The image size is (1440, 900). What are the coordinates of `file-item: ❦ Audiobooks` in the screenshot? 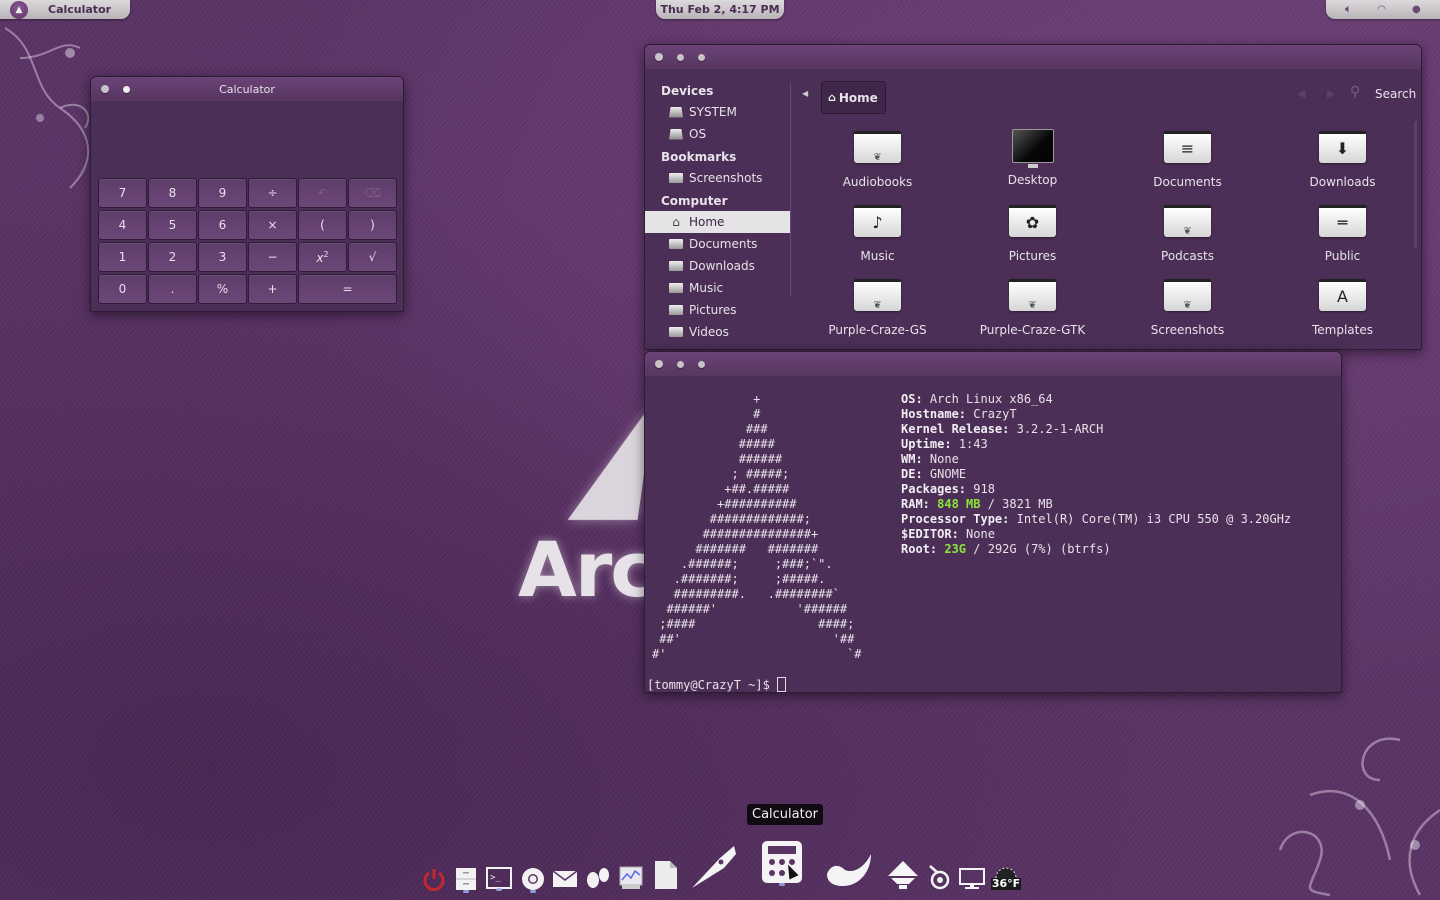 It's located at (877, 166).